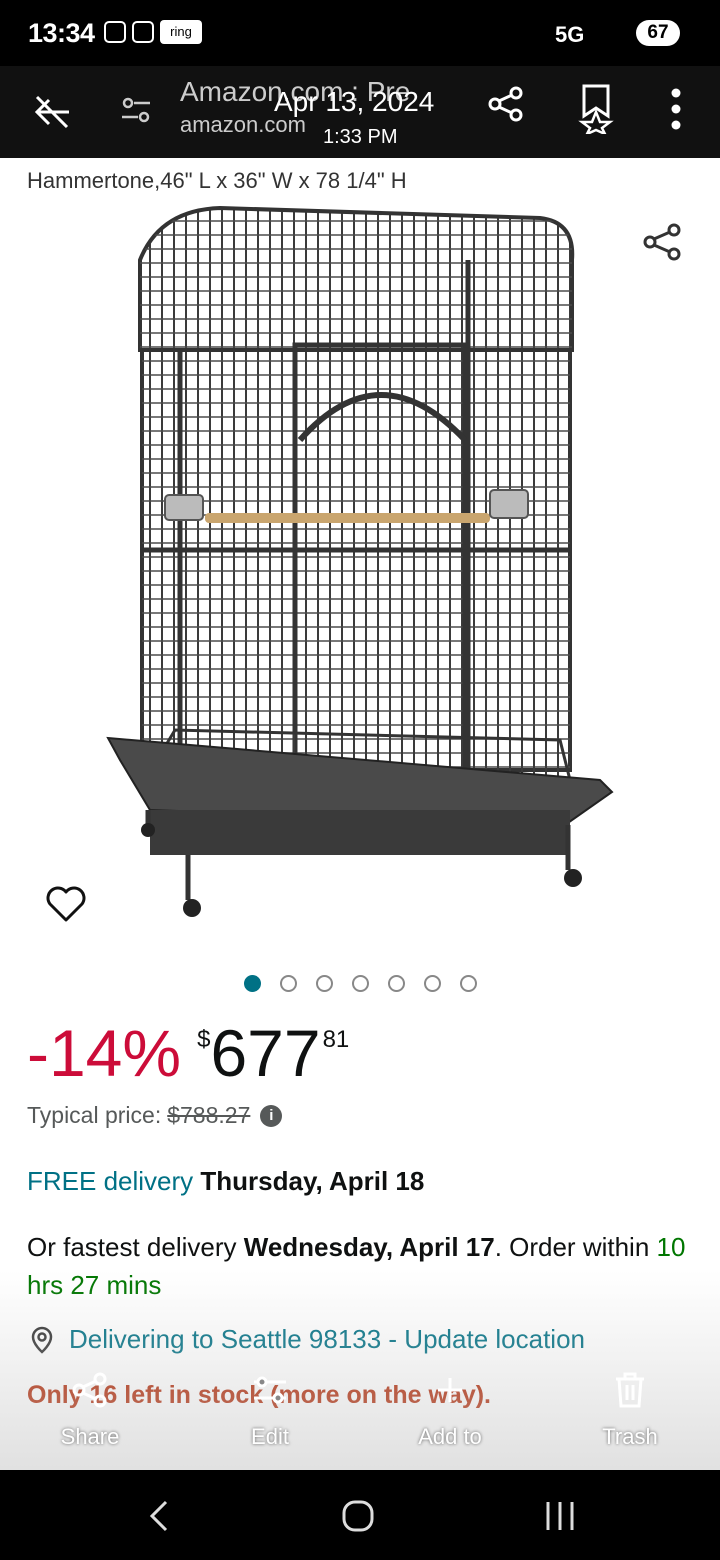 The width and height of the screenshot is (720, 1560). I want to click on info-icon: i, so click(271, 1115).